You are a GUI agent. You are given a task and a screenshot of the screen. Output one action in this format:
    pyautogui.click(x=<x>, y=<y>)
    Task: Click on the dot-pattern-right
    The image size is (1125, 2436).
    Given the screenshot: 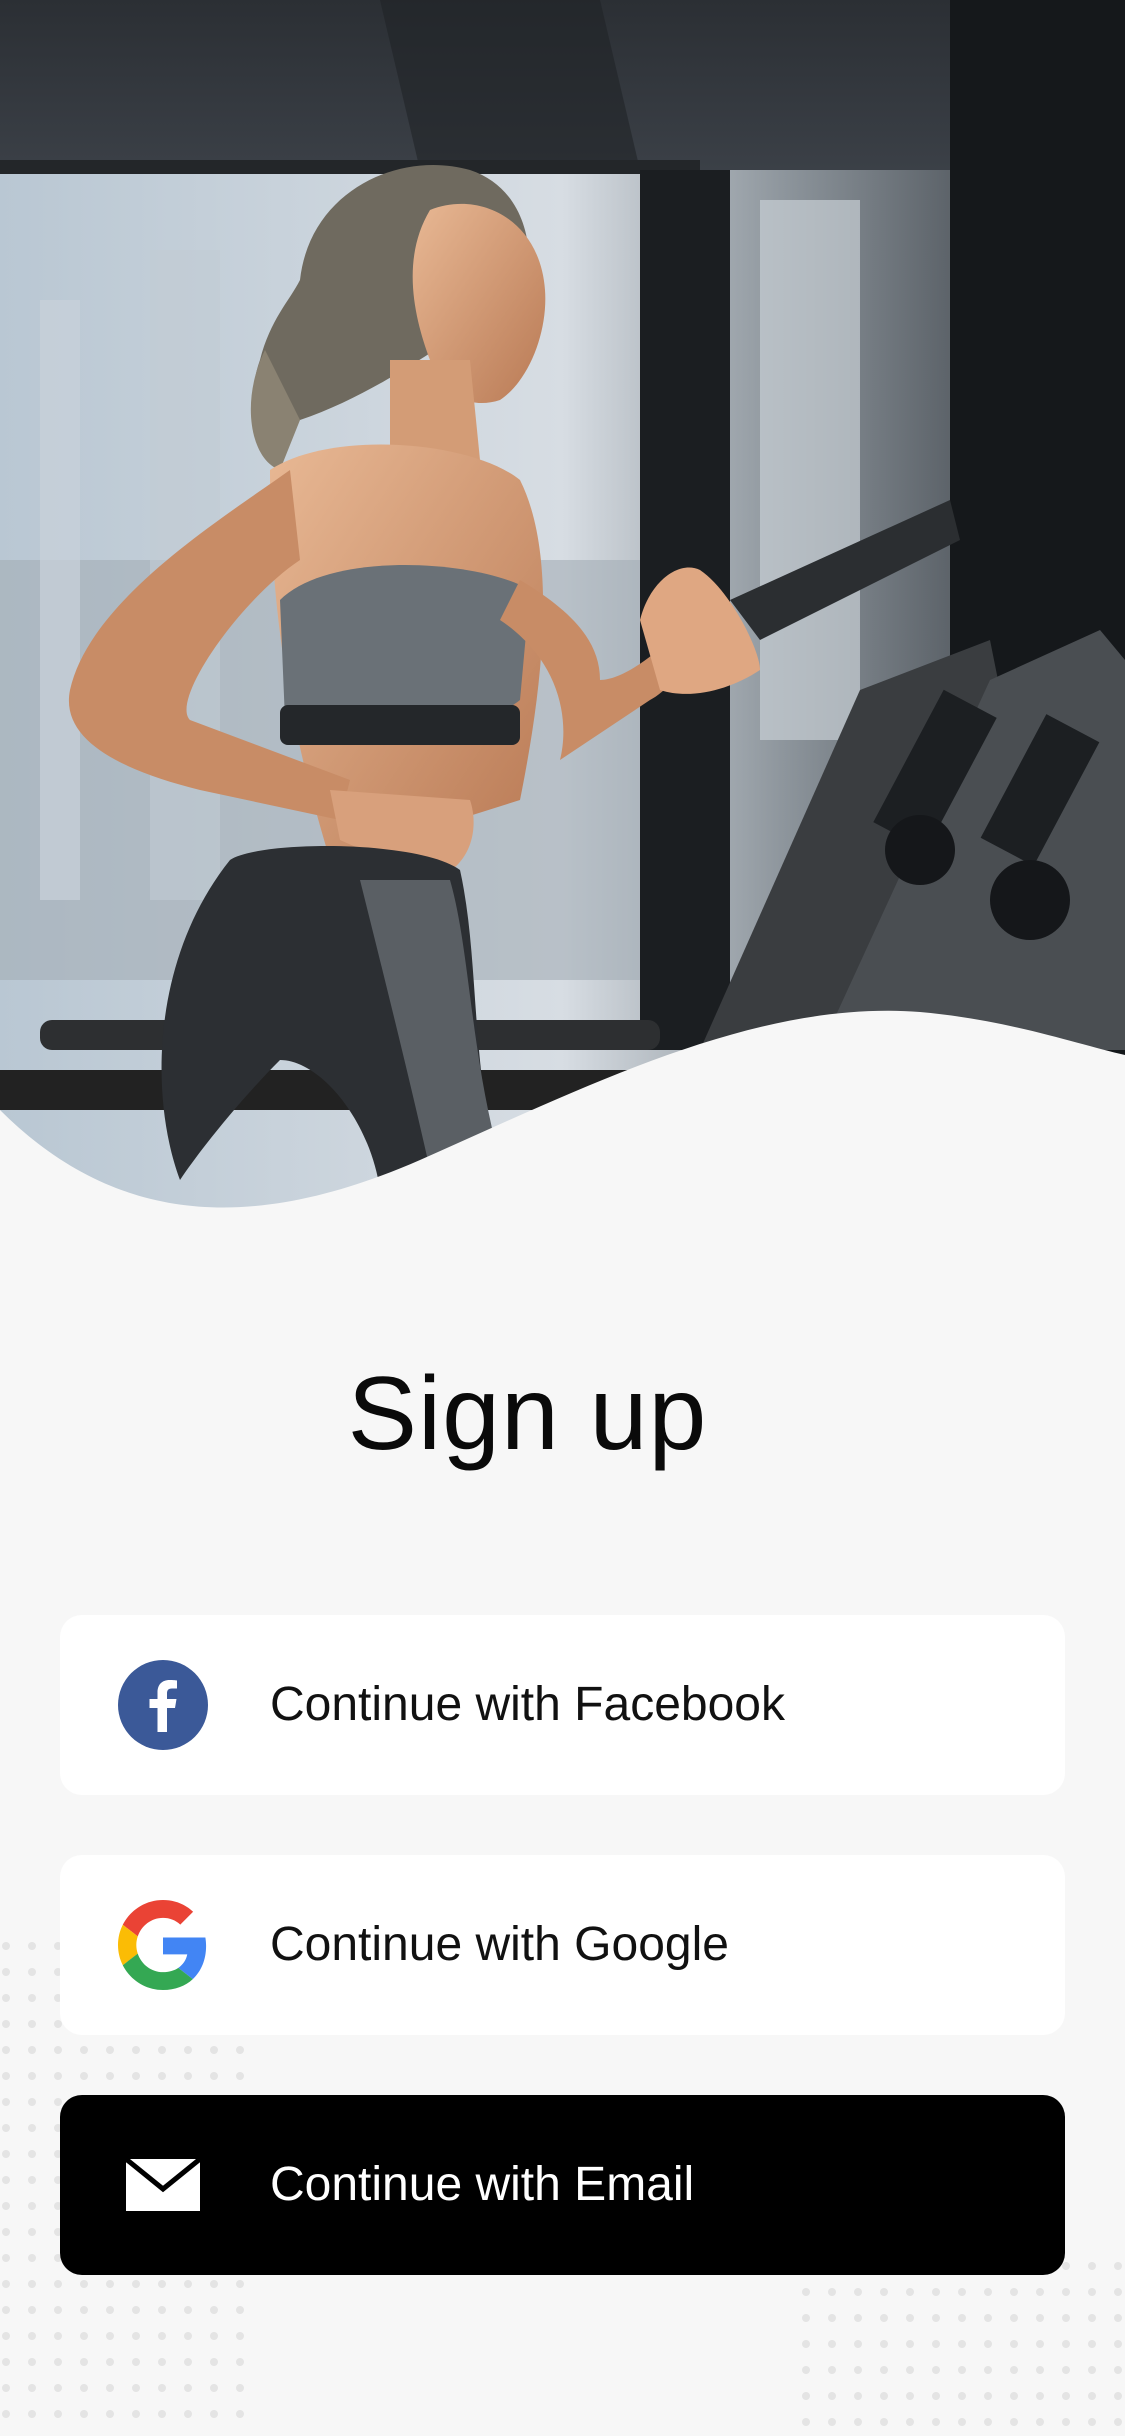 What is the action you would take?
    pyautogui.click(x=962, y=2348)
    